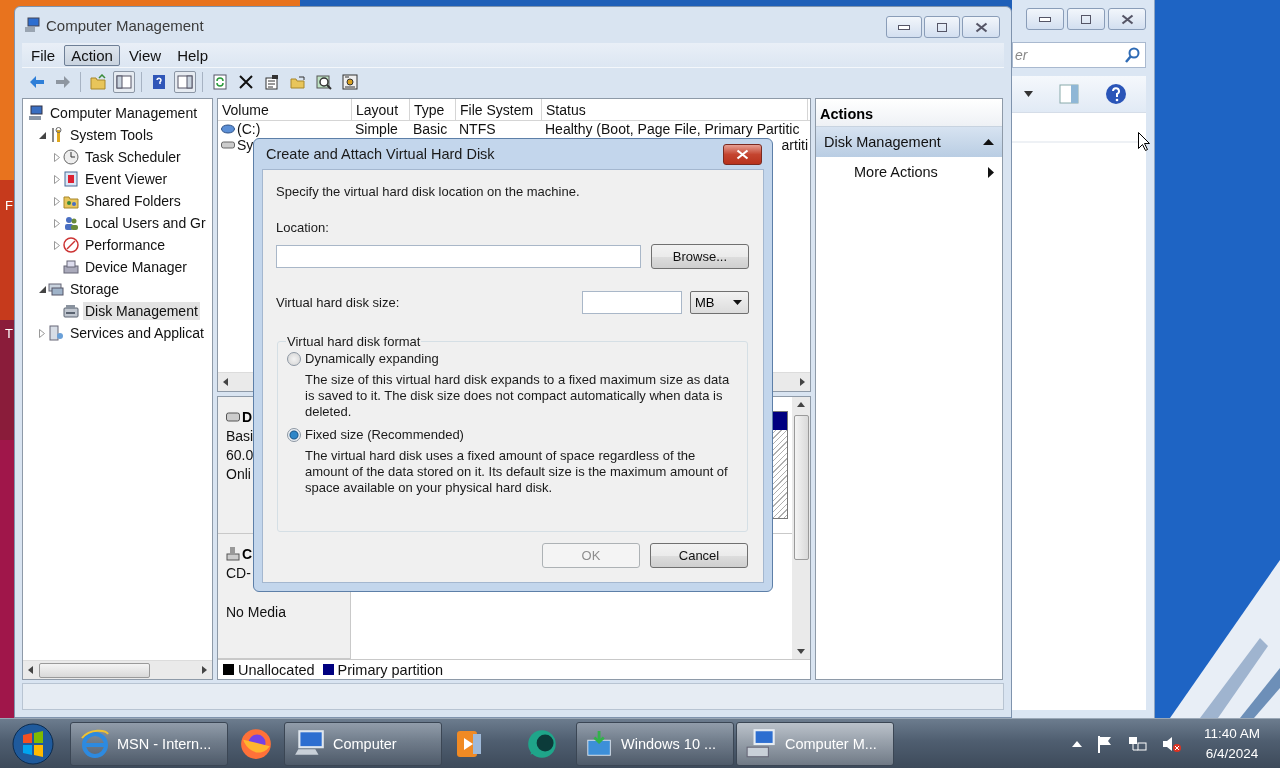 This screenshot has height=768, width=1280. I want to click on unit-dropdown: MB, so click(719, 302).